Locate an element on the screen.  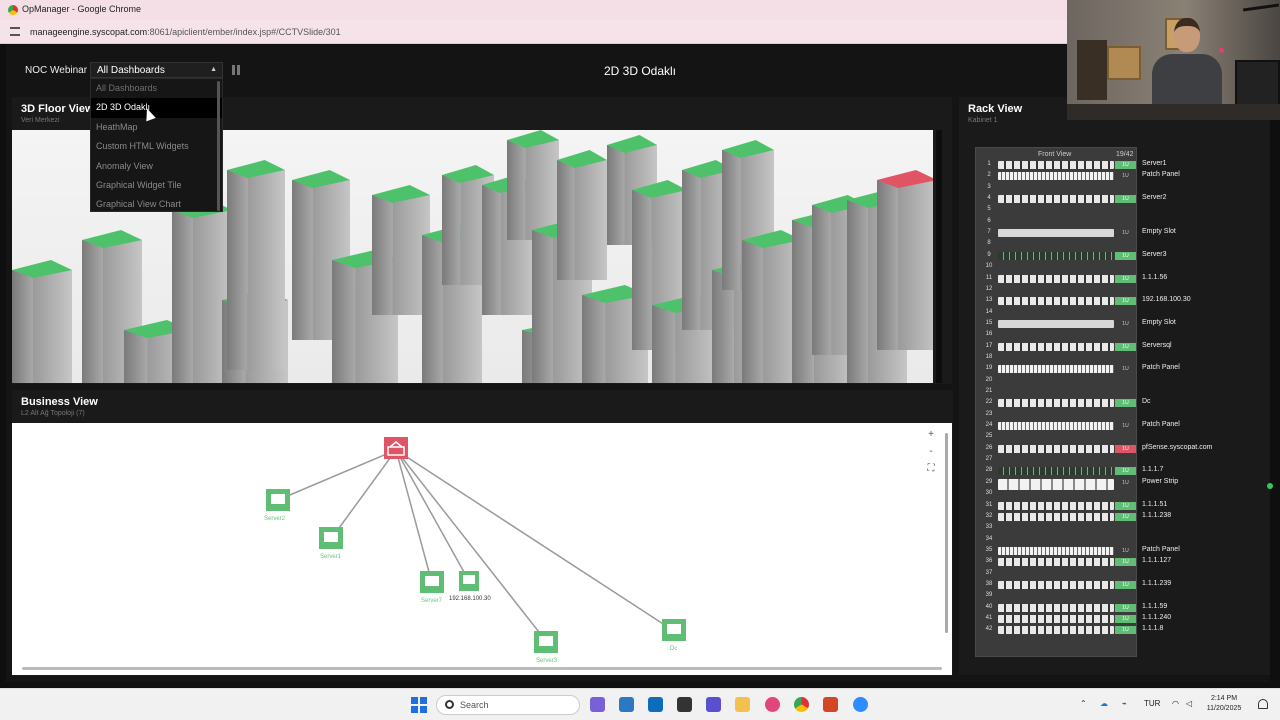
rack-capacity: 19/42 is located at coordinates (1125, 154).